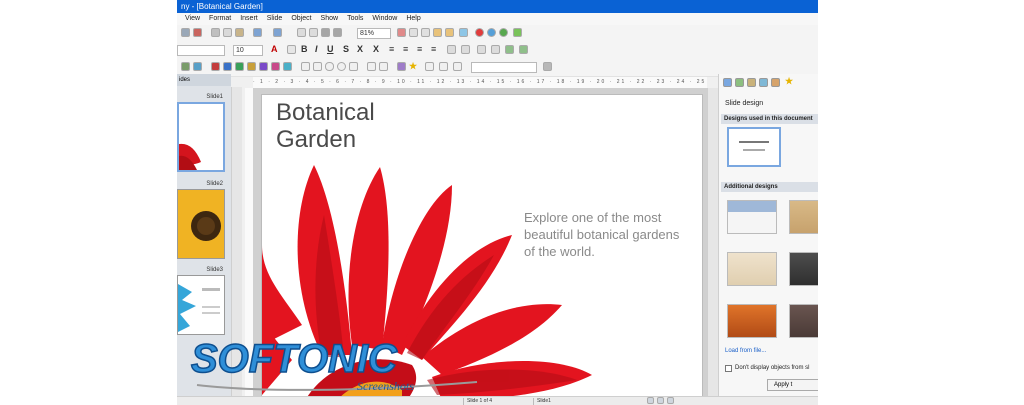 This screenshot has width=1024, height=405. What do you see at coordinates (305, 66) in the screenshot?
I see `line-icon` at bounding box center [305, 66].